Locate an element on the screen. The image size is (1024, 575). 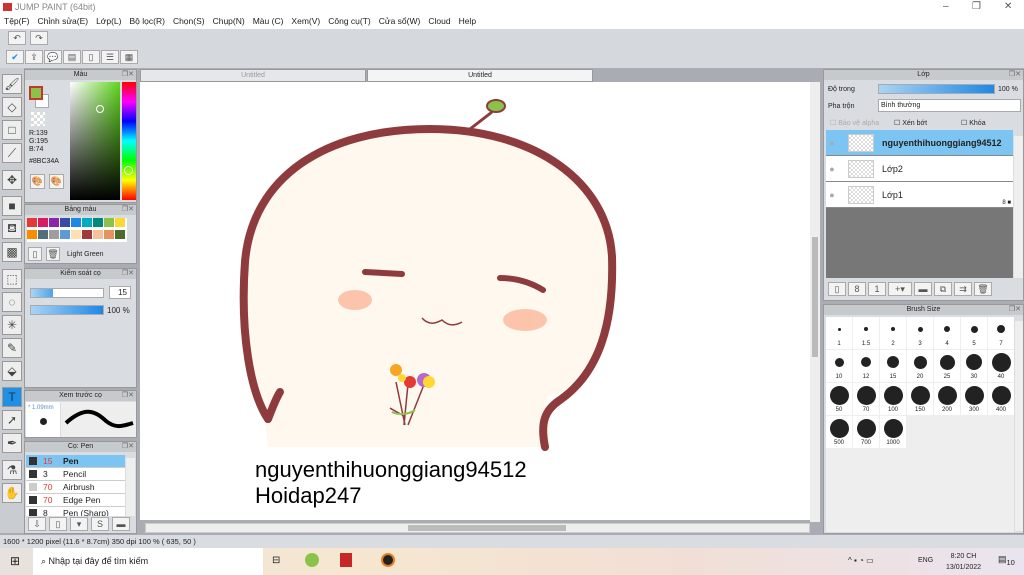
palette-icon: 🎨 is located at coordinates (37, 181).